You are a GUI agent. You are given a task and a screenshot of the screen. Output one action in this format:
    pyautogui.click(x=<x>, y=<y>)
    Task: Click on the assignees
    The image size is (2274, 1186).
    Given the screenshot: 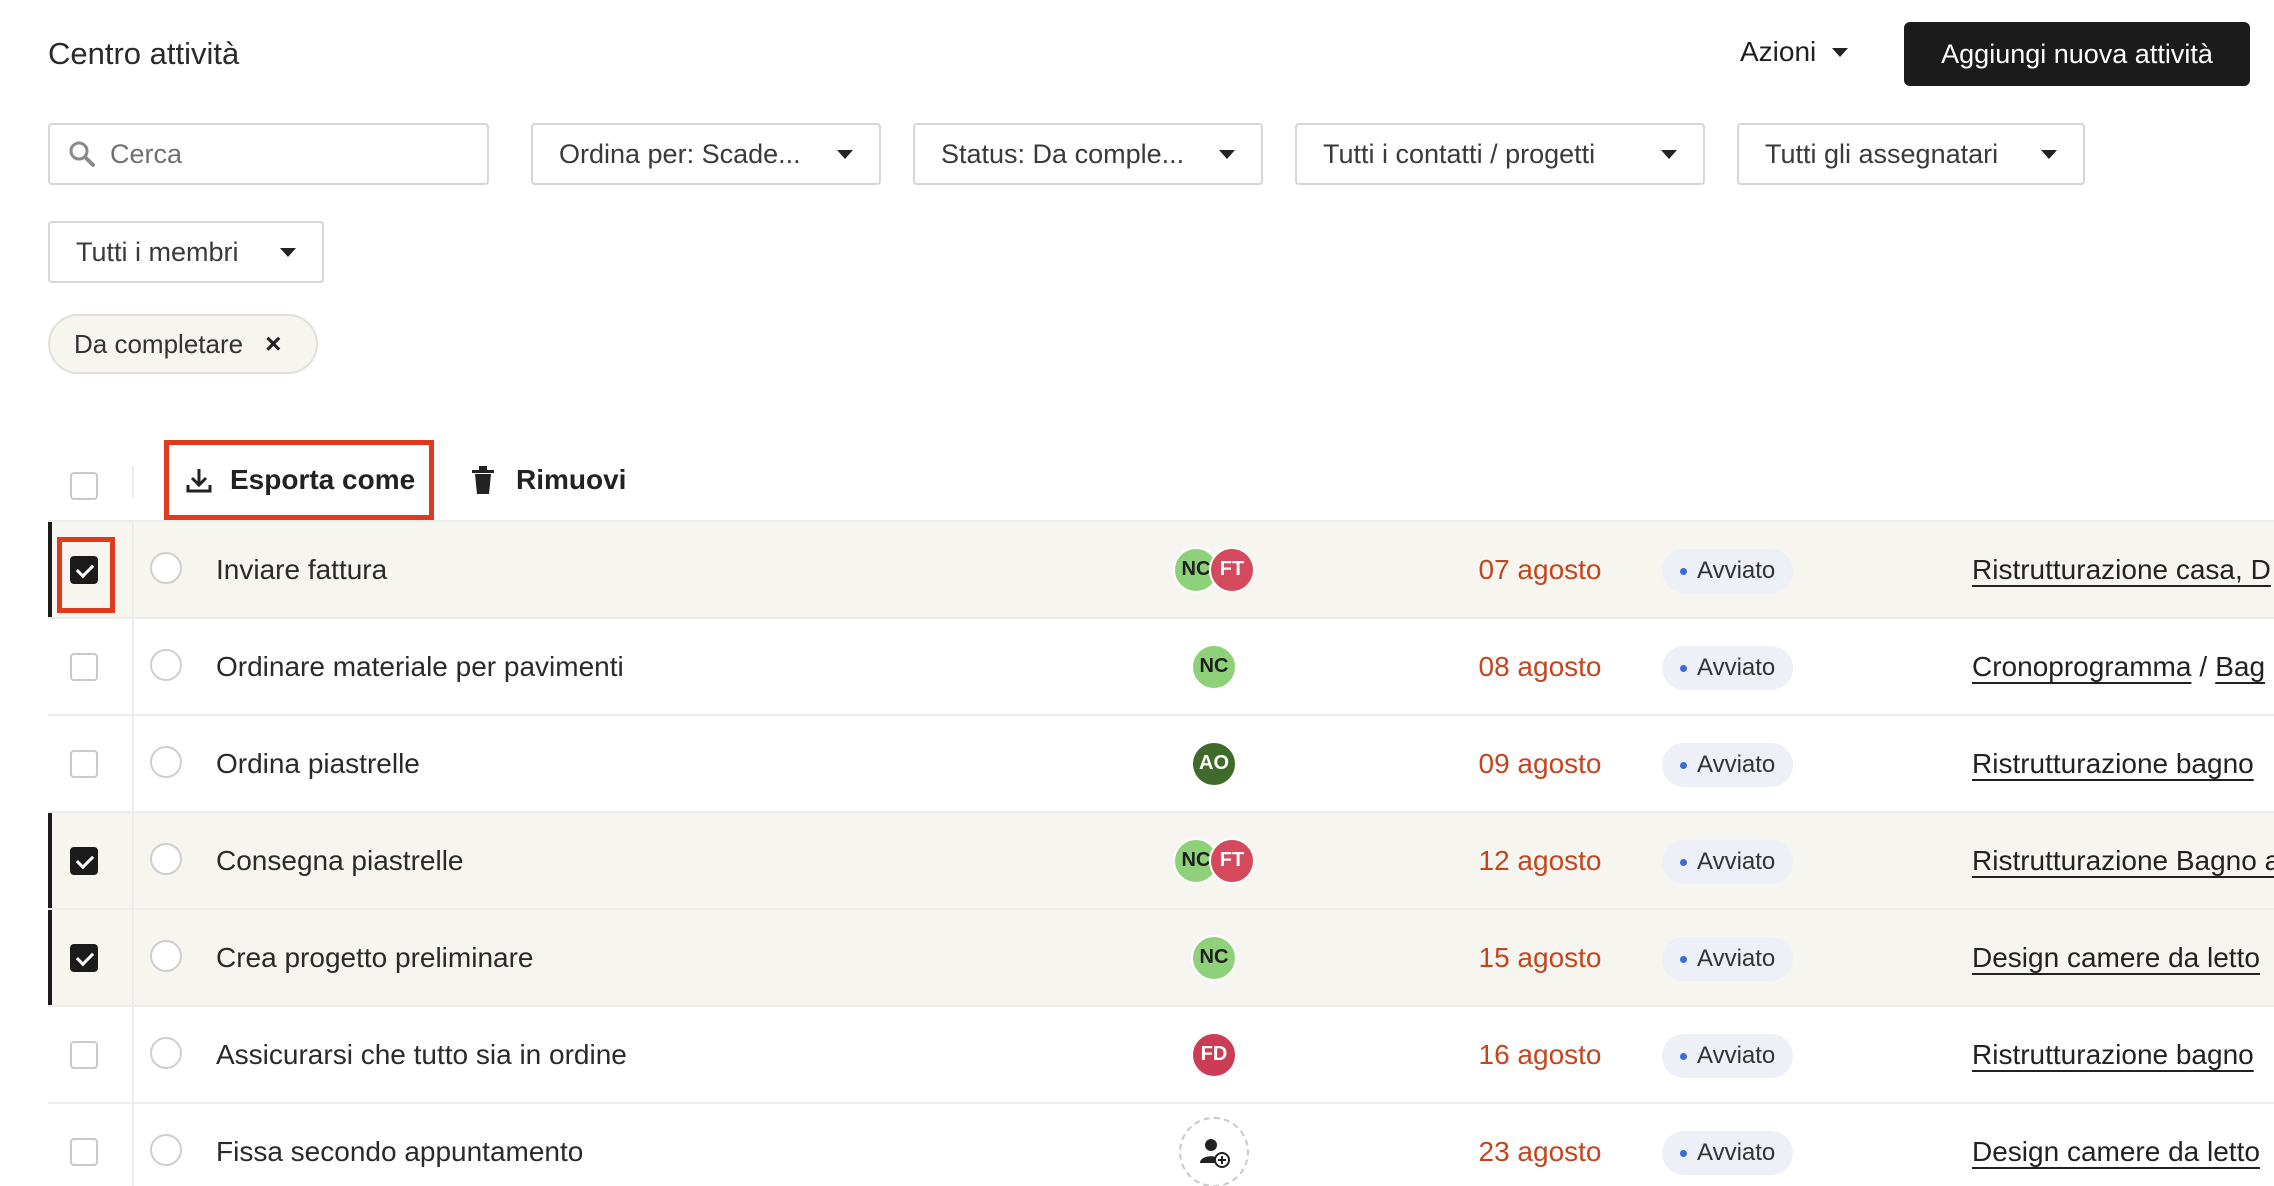 What is the action you would take?
    pyautogui.click(x=1214, y=1145)
    